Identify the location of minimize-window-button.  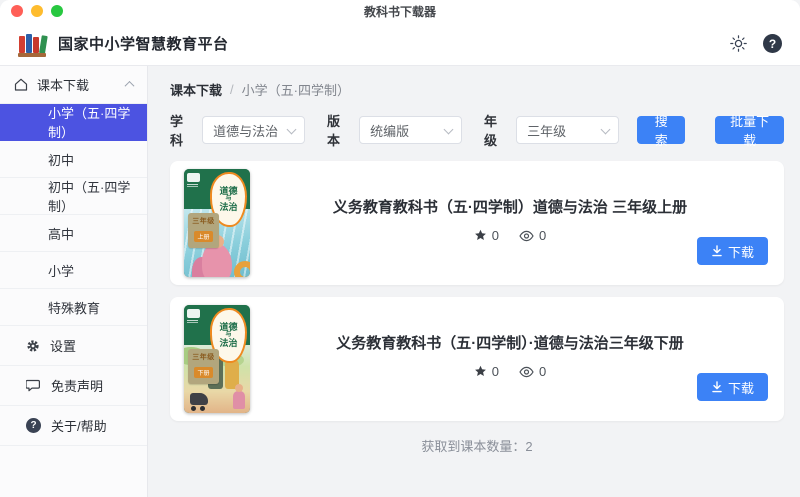
(37, 11).